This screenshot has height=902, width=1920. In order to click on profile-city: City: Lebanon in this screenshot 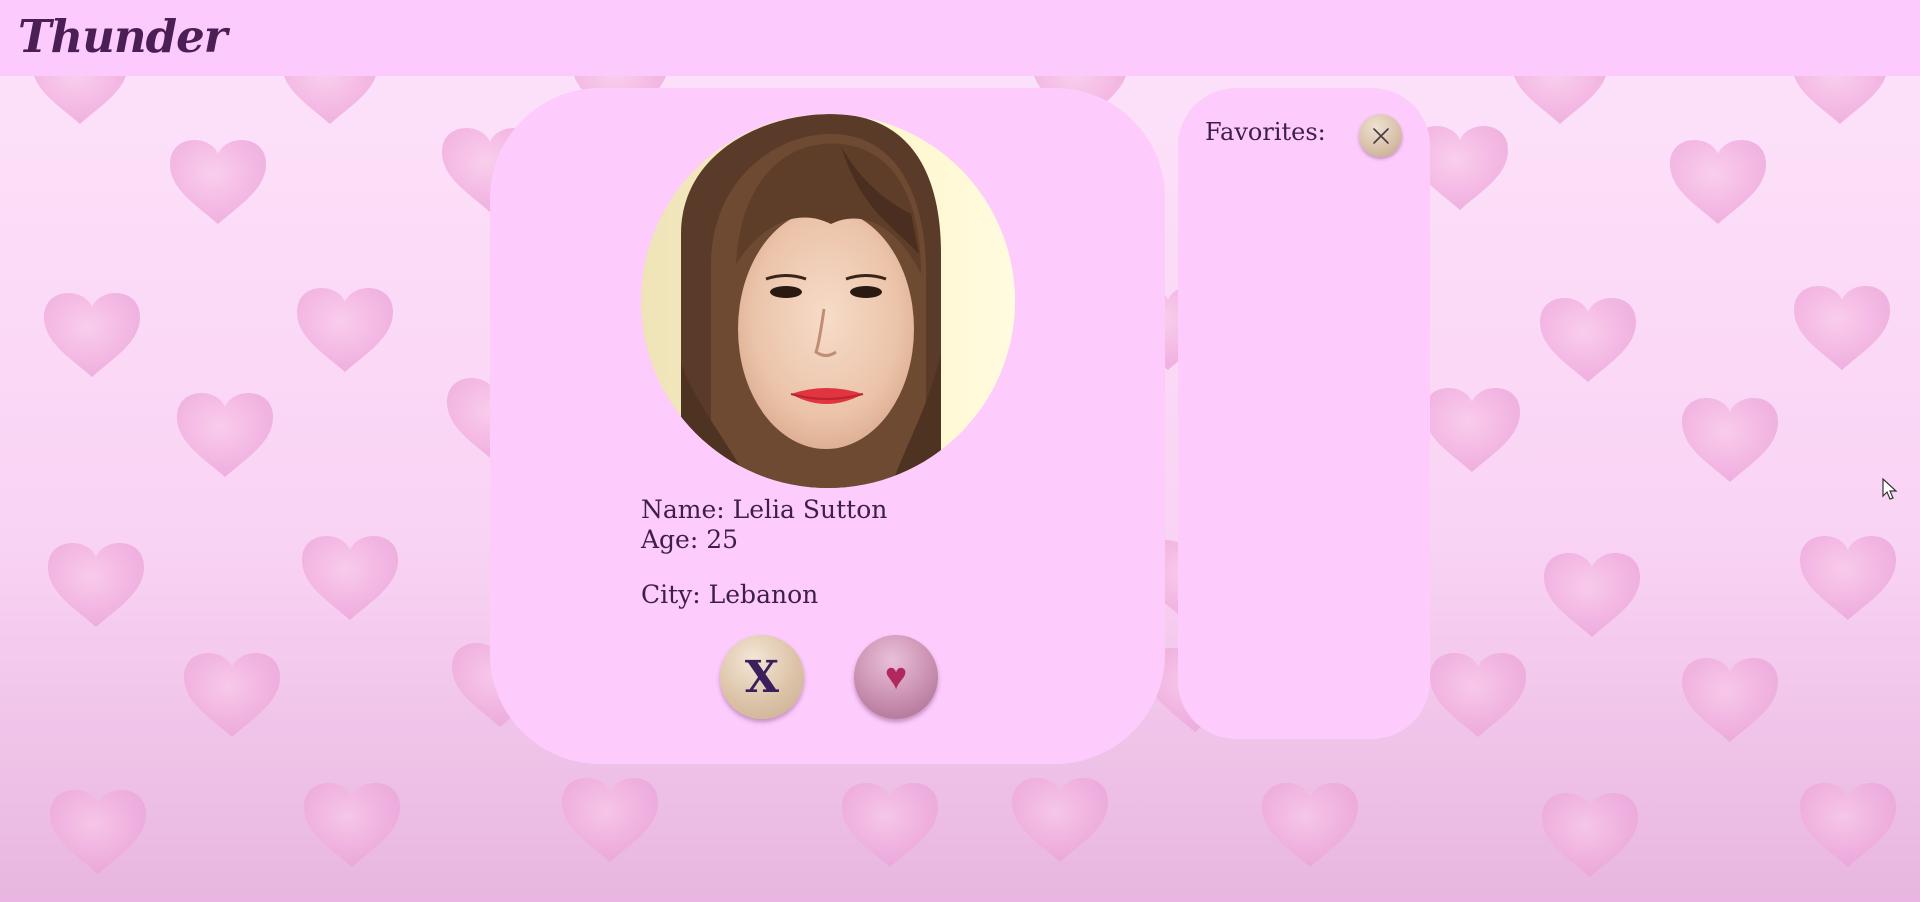, I will do `click(730, 594)`.